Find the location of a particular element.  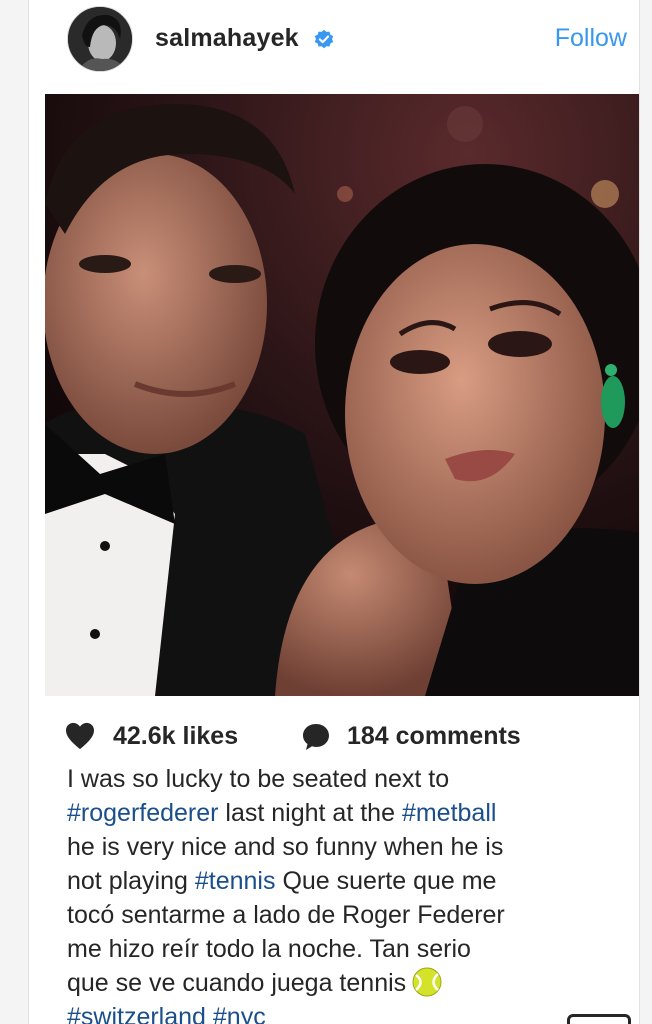

caption-text: not playing is located at coordinates (131, 881).